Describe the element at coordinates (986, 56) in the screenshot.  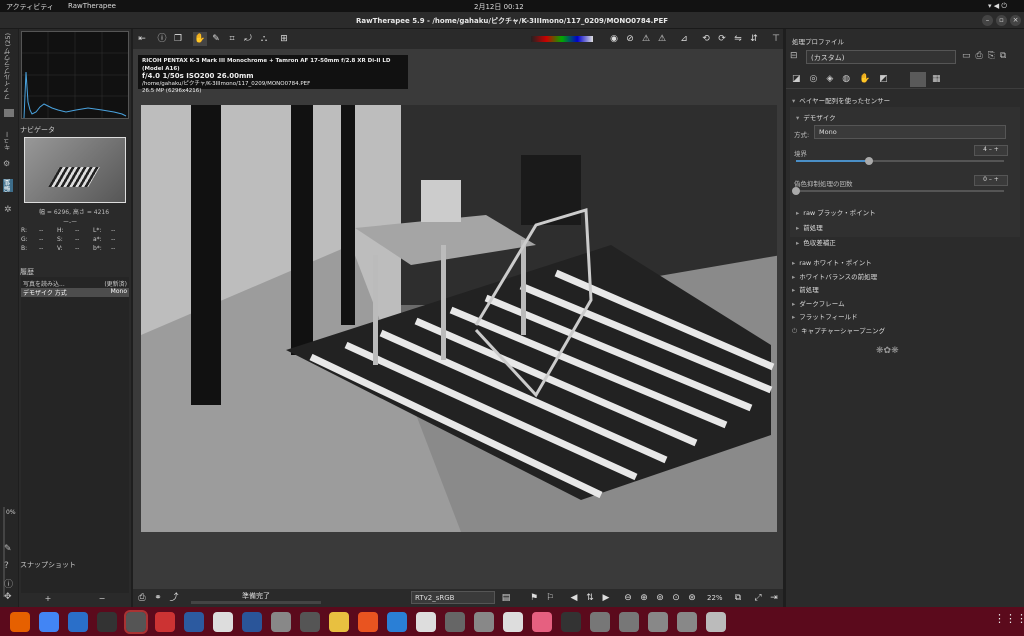
I see `profile-buttons: ▭⎙⎘⧉` at that location.